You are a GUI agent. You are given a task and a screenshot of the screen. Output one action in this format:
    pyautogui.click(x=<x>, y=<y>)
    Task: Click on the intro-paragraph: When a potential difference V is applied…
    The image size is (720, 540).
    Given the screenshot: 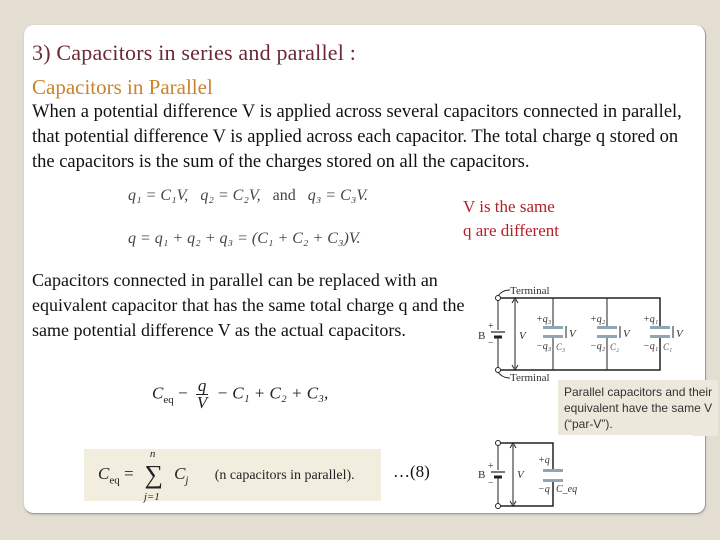 What is the action you would take?
    pyautogui.click(x=357, y=137)
    